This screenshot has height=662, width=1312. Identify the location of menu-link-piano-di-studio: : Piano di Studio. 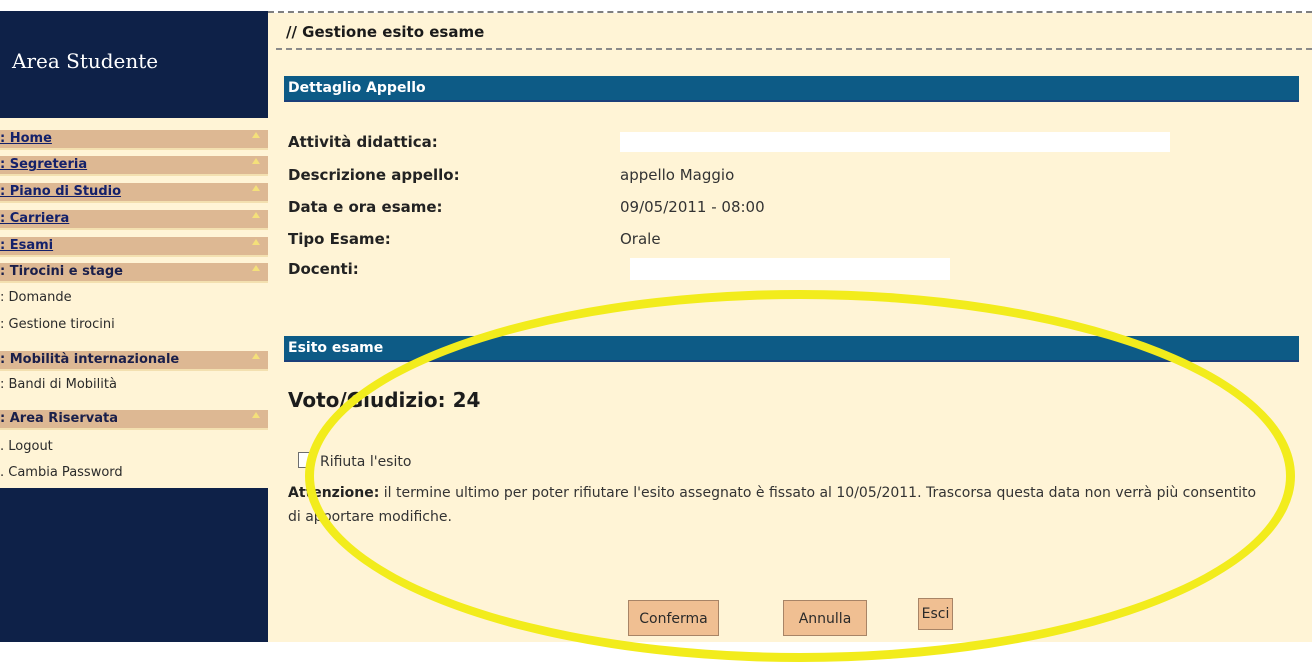
(60, 191).